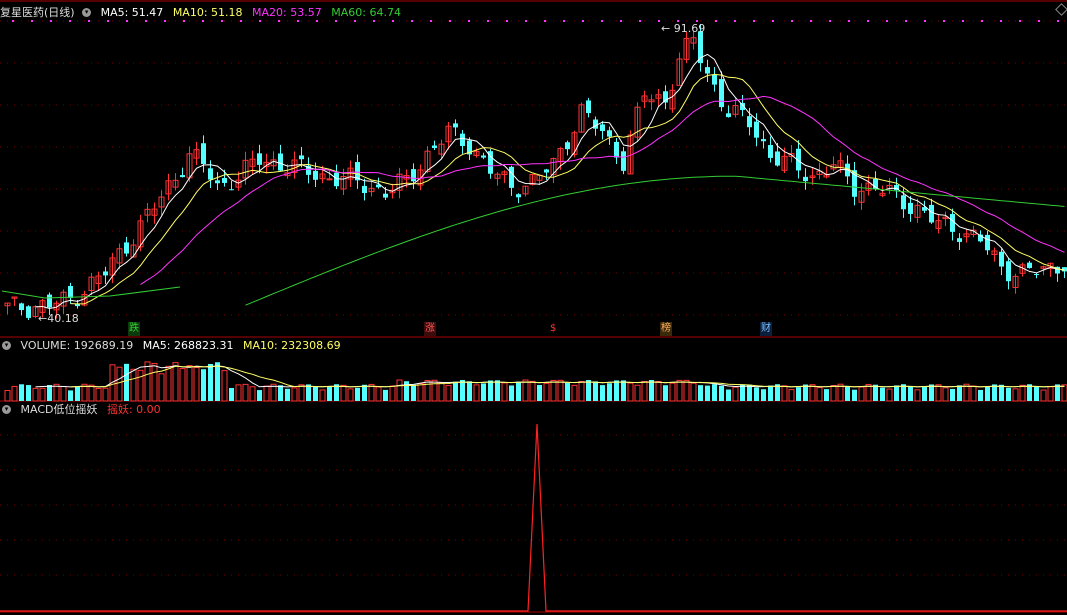 This screenshot has height=615, width=1067. I want to click on volume-ma10-label: MA10: 232308.69, so click(291, 345).